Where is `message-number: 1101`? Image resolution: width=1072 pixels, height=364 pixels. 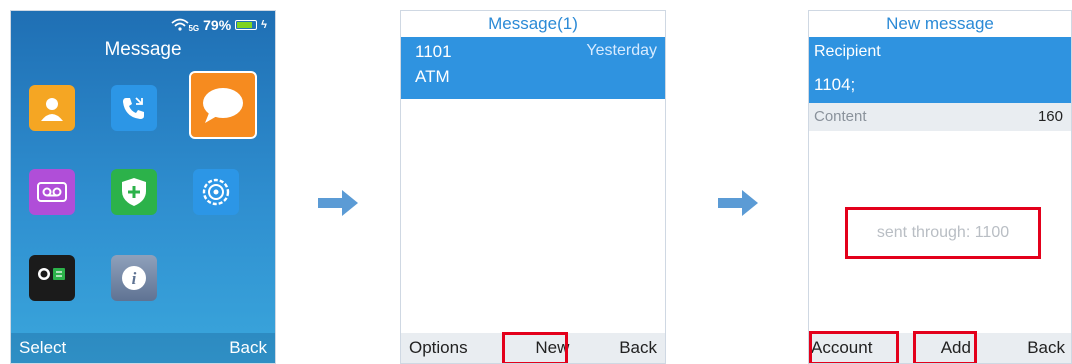
message-number: 1101 is located at coordinates (433, 51).